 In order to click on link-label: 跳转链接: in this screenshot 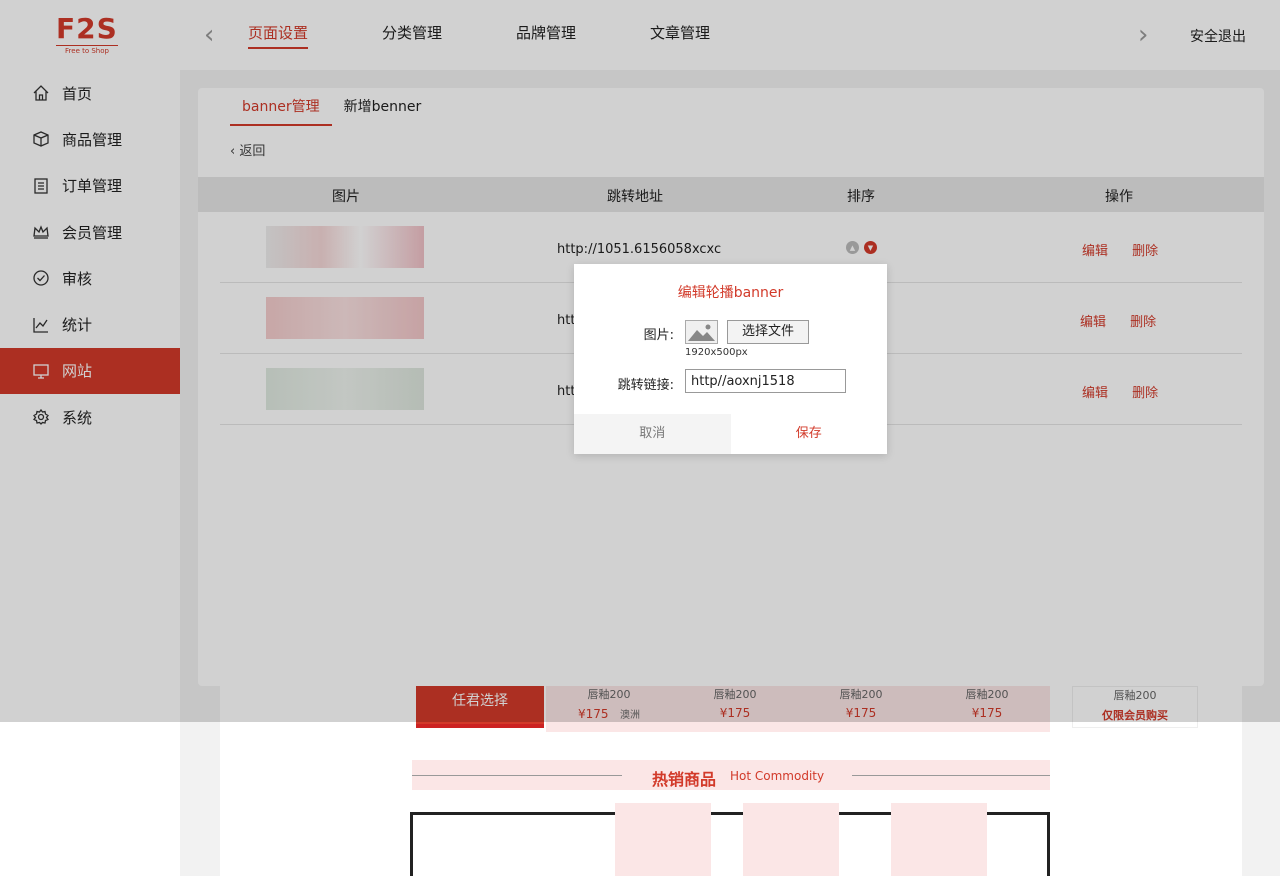, I will do `click(645, 385)`.